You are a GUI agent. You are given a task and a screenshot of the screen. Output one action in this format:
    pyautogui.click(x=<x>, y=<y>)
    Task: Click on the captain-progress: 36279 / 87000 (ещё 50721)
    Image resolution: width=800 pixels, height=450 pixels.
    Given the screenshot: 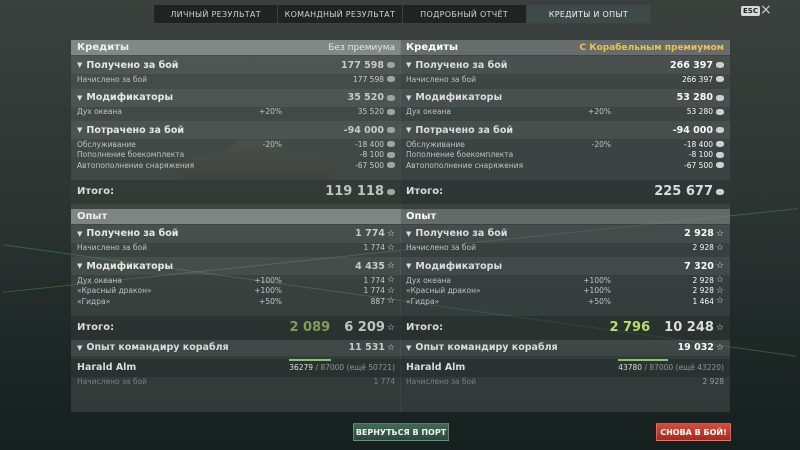 What is the action you would take?
    pyautogui.click(x=342, y=365)
    